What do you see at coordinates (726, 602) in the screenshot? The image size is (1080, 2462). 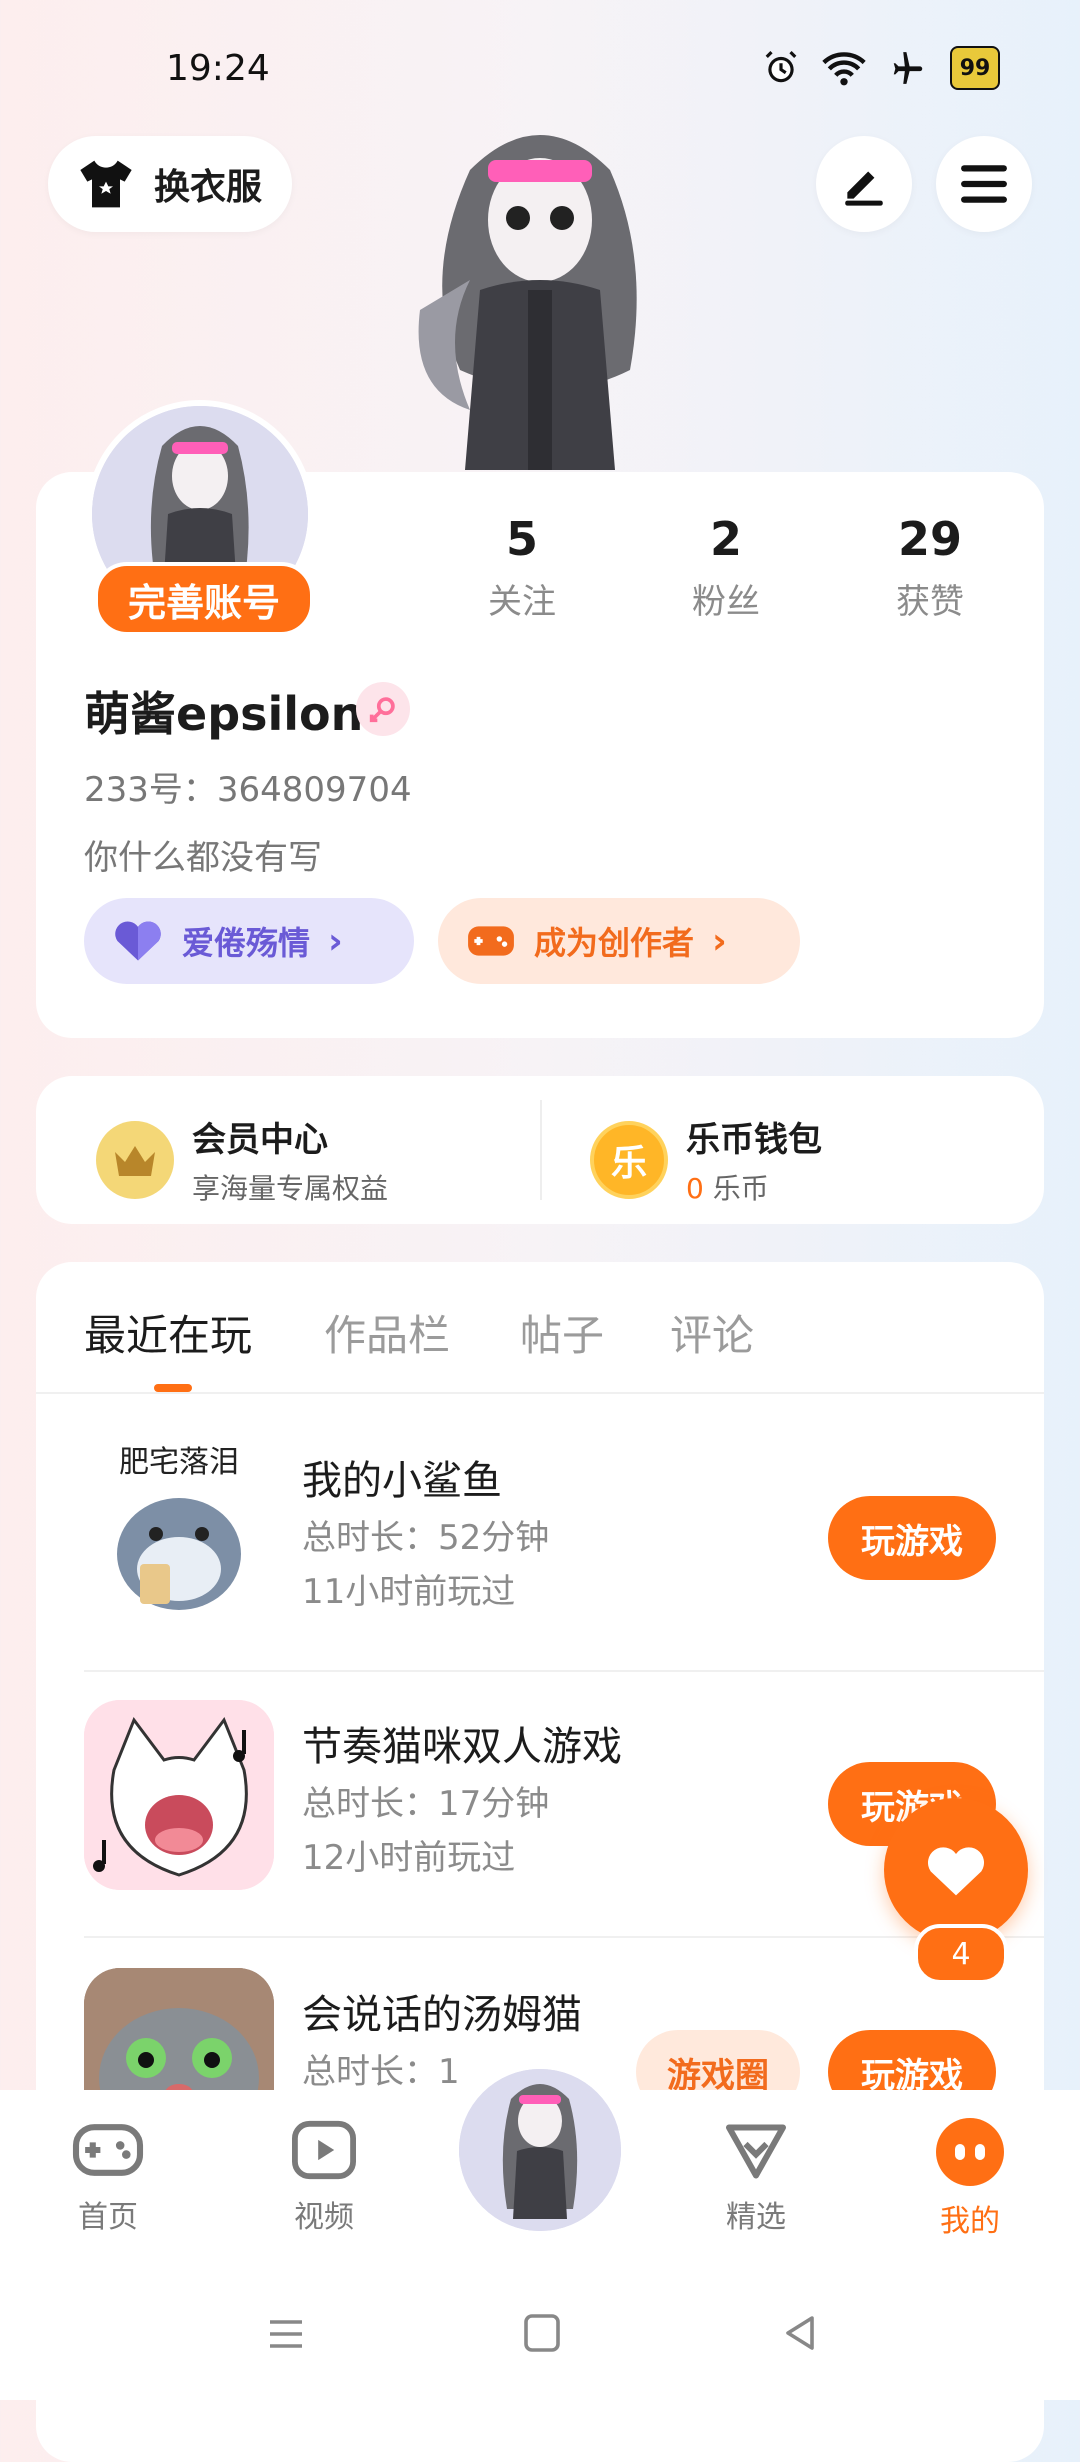 I see `stat-followers-label: 粉丝` at bounding box center [726, 602].